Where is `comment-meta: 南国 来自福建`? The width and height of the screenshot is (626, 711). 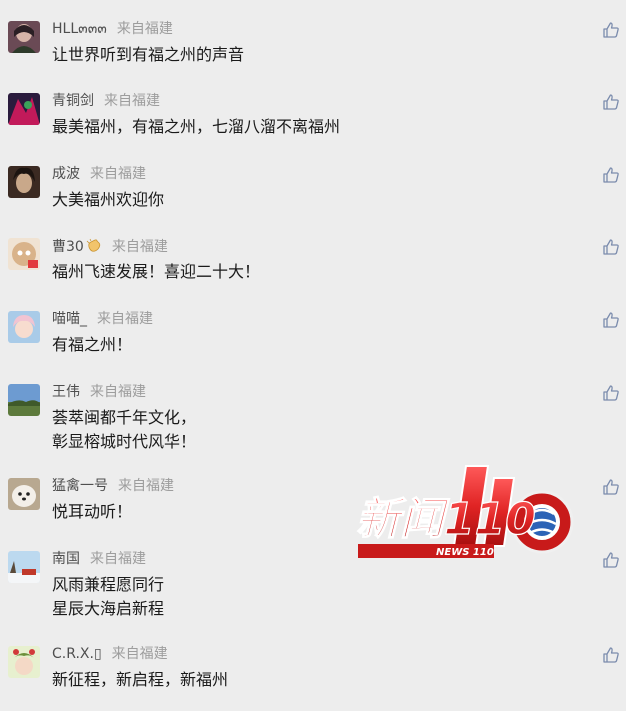
comment-meta: 南国 来自福建 is located at coordinates (99, 559).